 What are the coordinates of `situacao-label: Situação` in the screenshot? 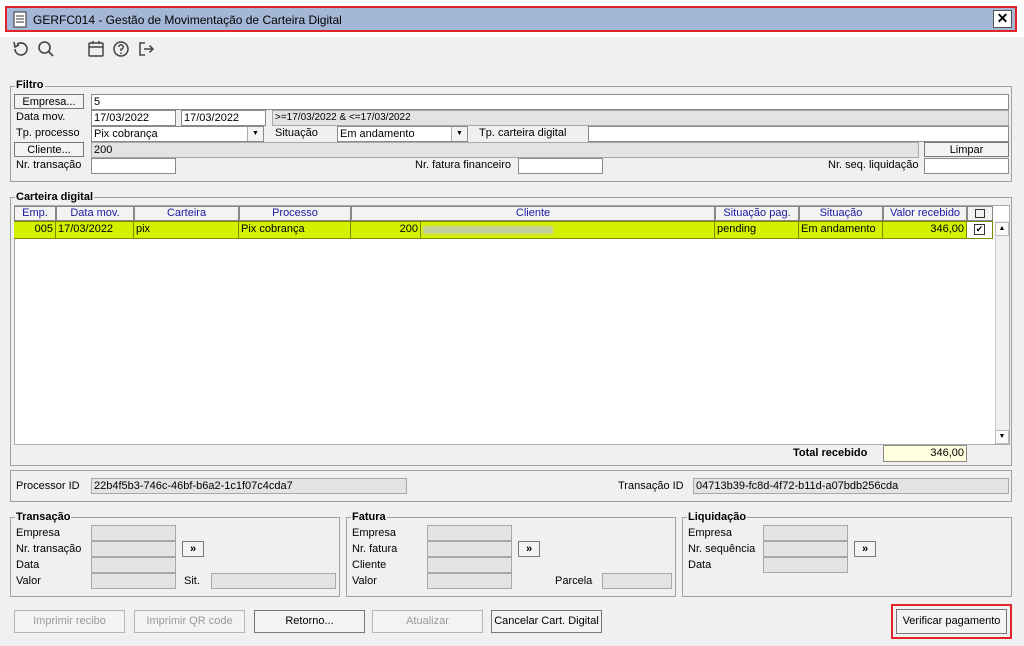 It's located at (296, 133).